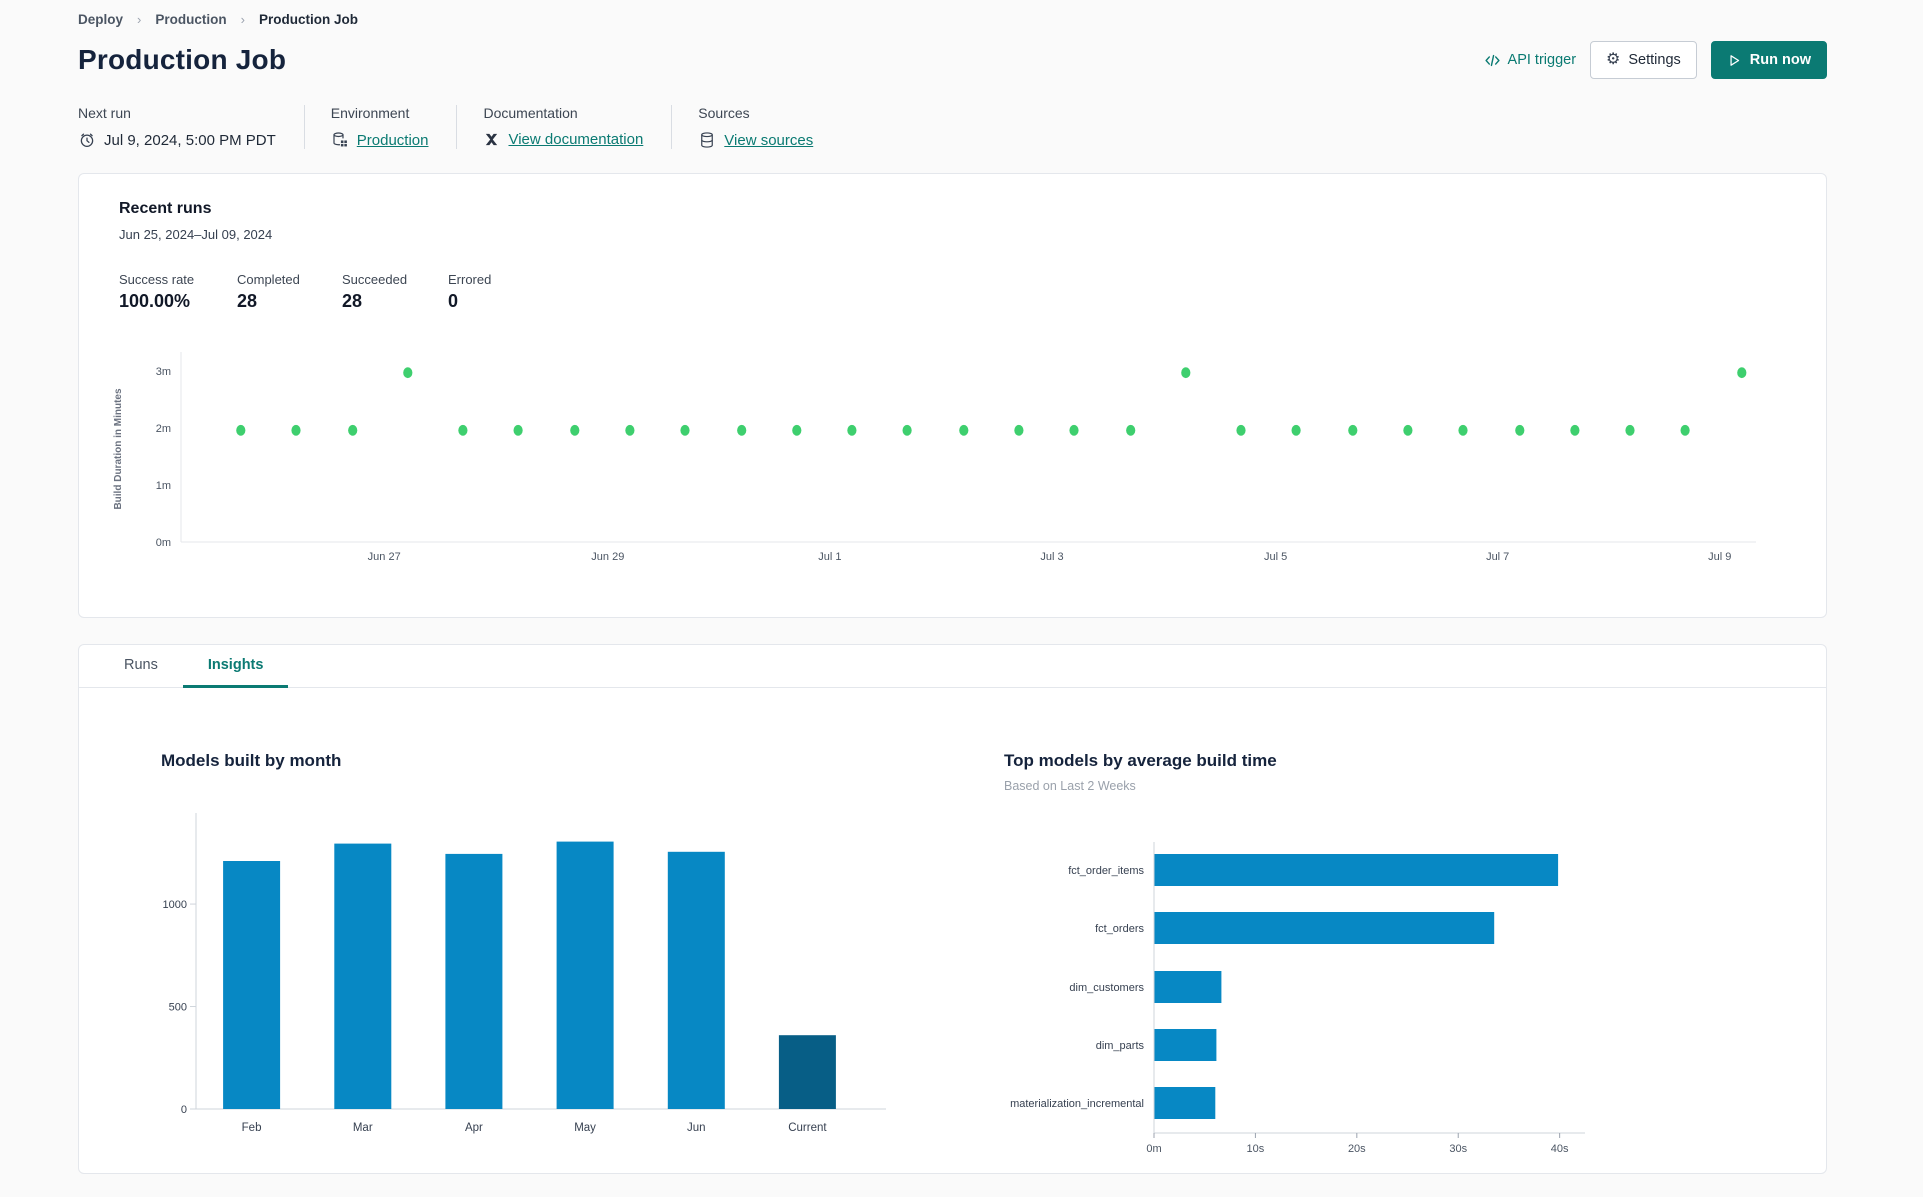  What do you see at coordinates (1768, 60) in the screenshot?
I see `run-now-button: Run now` at bounding box center [1768, 60].